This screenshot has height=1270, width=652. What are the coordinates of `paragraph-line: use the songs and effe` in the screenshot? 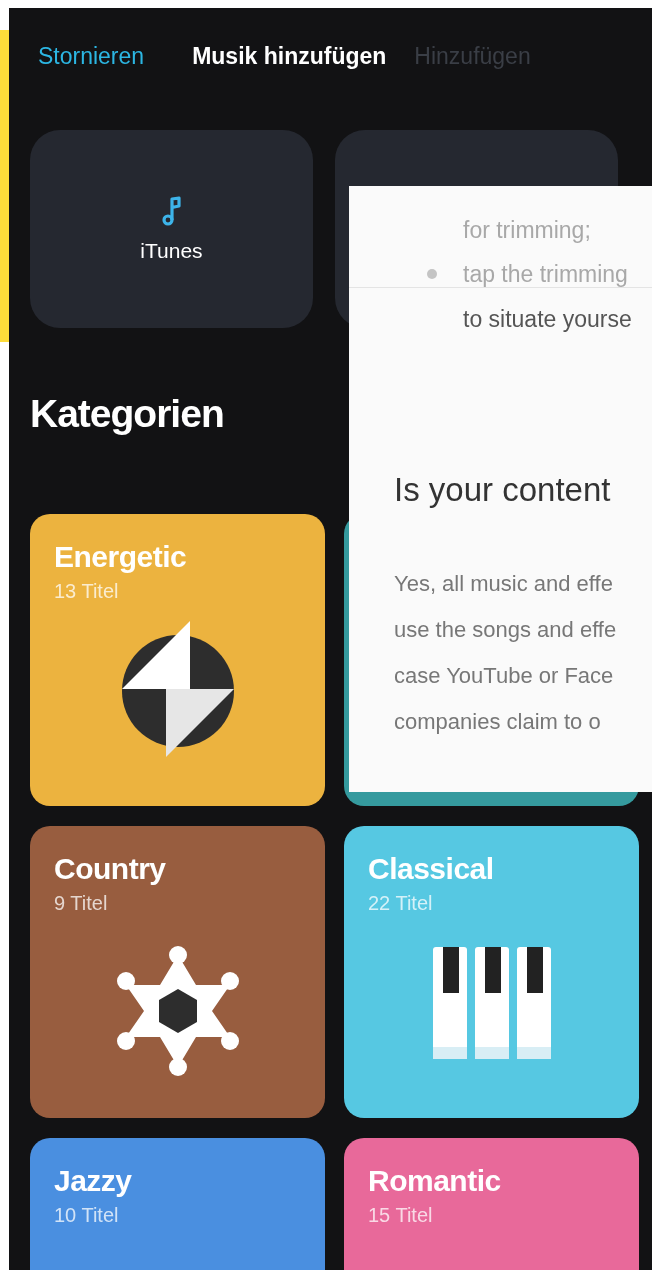 It's located at (506, 630).